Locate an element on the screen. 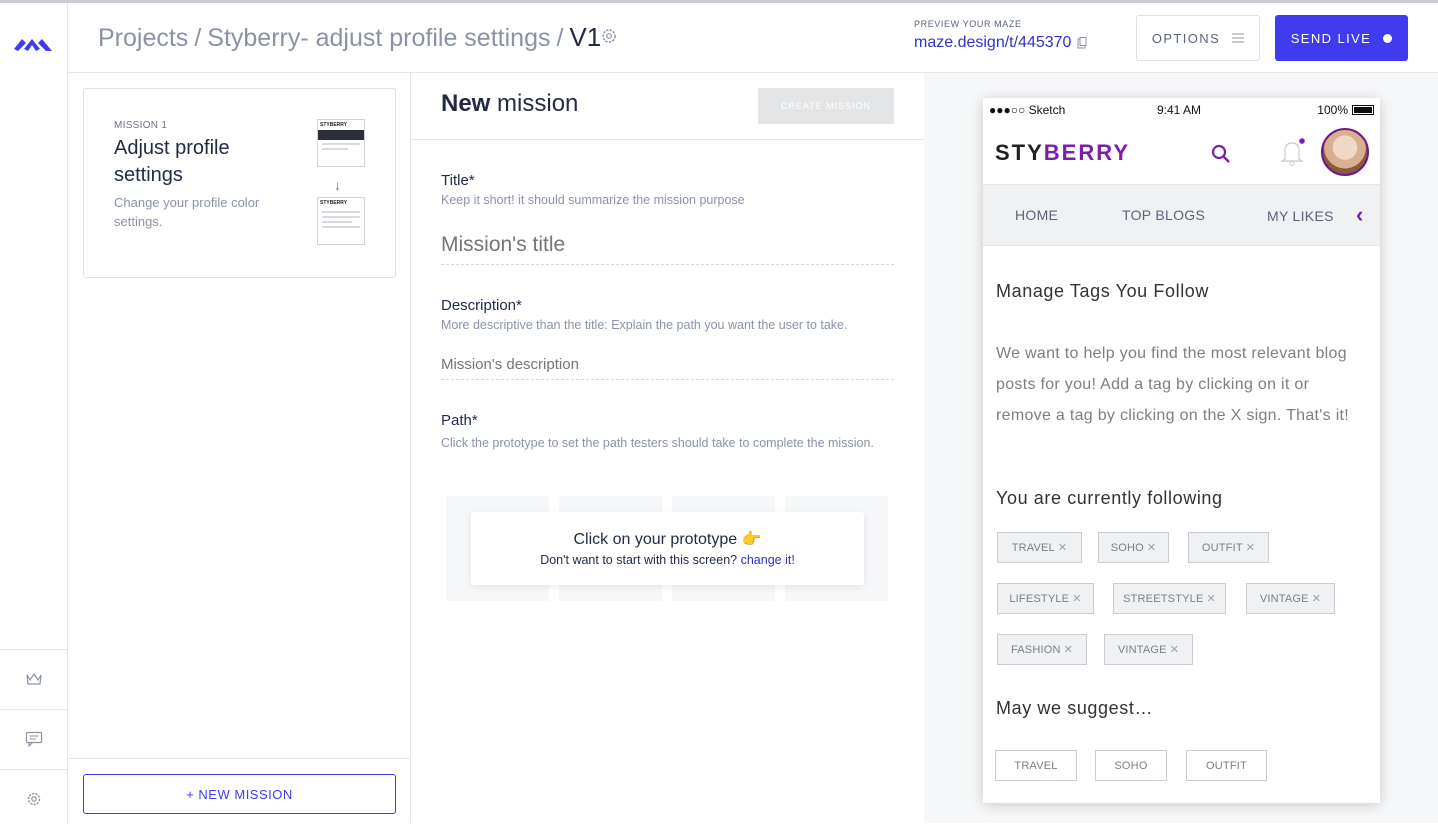 This screenshot has height=828, width=1438. mission-end-screen-thumbnail: STYBERRY is located at coordinates (341, 221).